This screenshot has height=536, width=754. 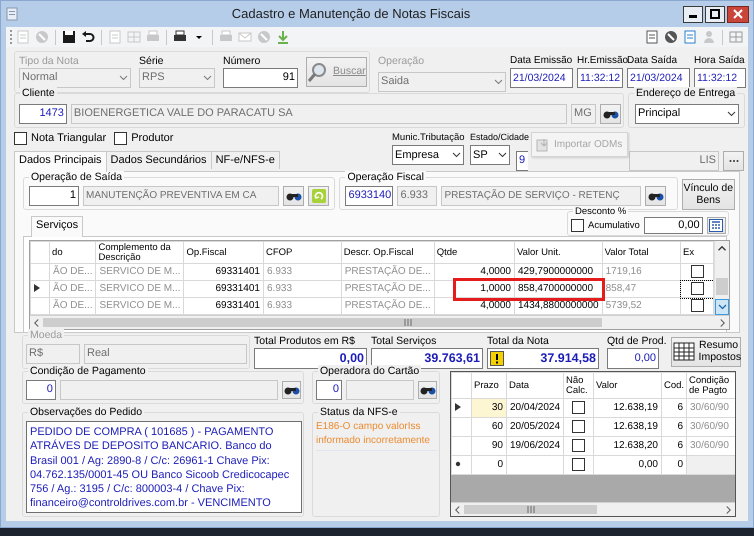 I want to click on column-header: Prazo, so click(x=489, y=385).